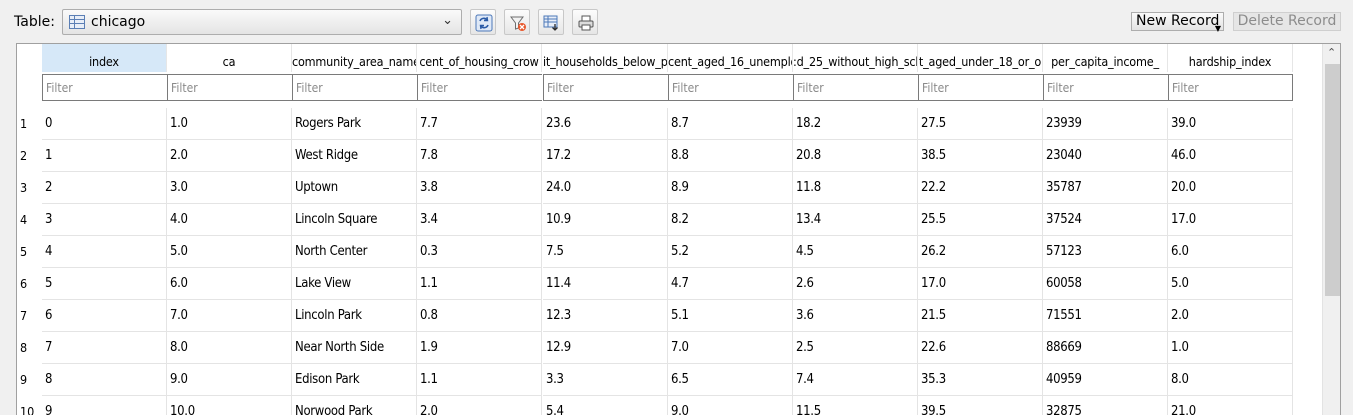 This screenshot has width=1353, height=415. What do you see at coordinates (354, 220) in the screenshot?
I see `cell-community-area-name: Lincoln Square` at bounding box center [354, 220].